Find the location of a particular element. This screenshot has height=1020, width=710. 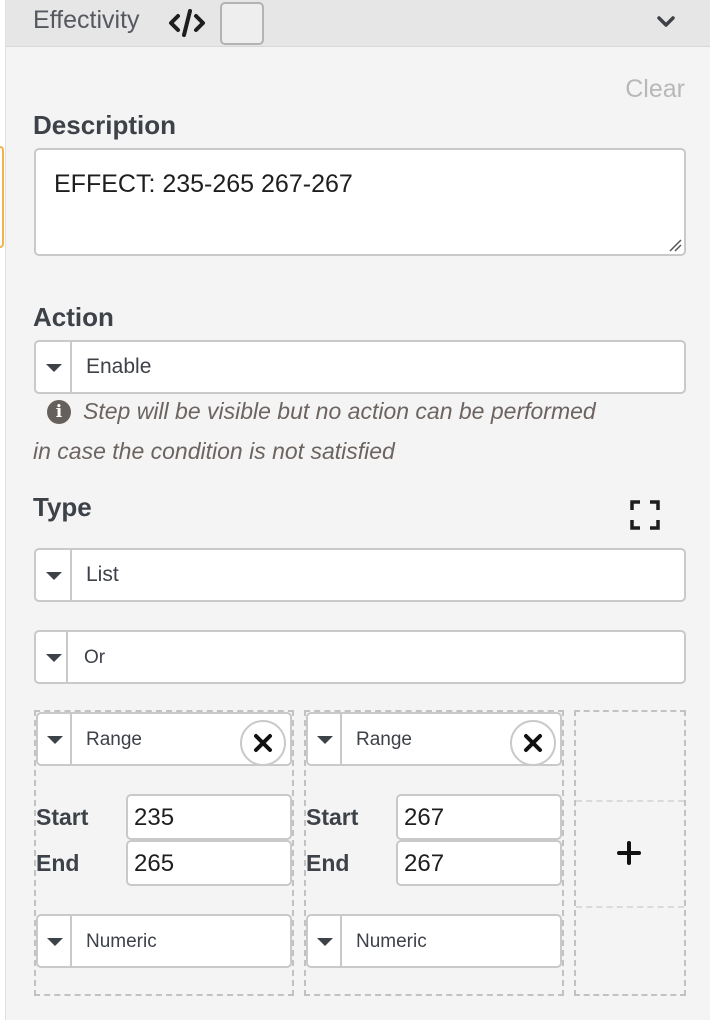

add-range-button is located at coordinates (630, 854).